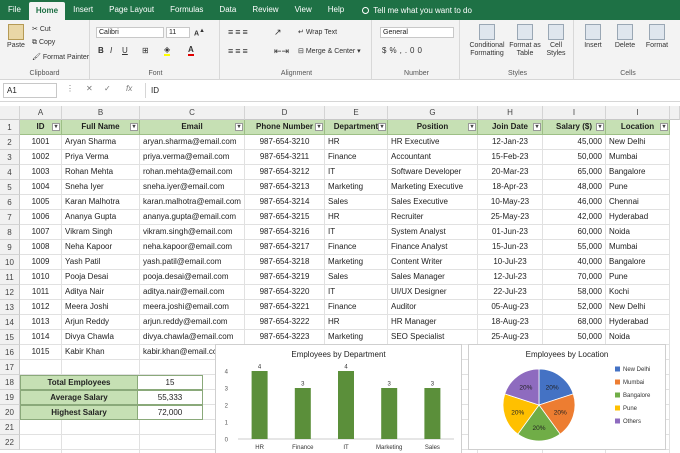 The width and height of the screenshot is (680, 453). I want to click on table-cell: Marketing, so click(356, 187).